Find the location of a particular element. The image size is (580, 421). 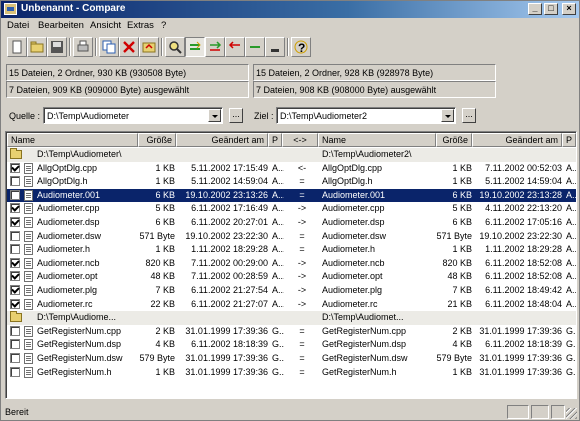

file-name-right: Audiometer.opt is located at coordinates (352, 276).